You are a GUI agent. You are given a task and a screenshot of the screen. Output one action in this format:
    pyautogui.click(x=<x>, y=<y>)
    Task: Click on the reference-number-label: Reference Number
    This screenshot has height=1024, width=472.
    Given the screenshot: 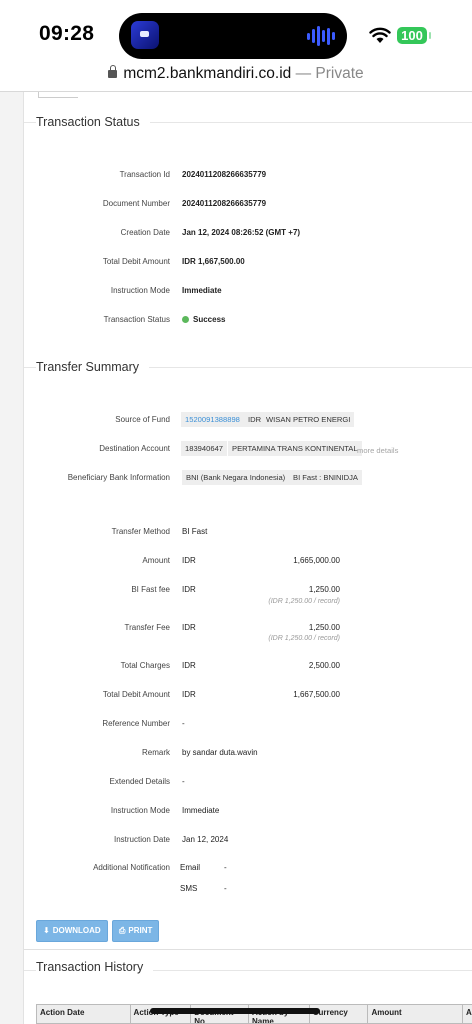 What is the action you would take?
    pyautogui.click(x=136, y=723)
    